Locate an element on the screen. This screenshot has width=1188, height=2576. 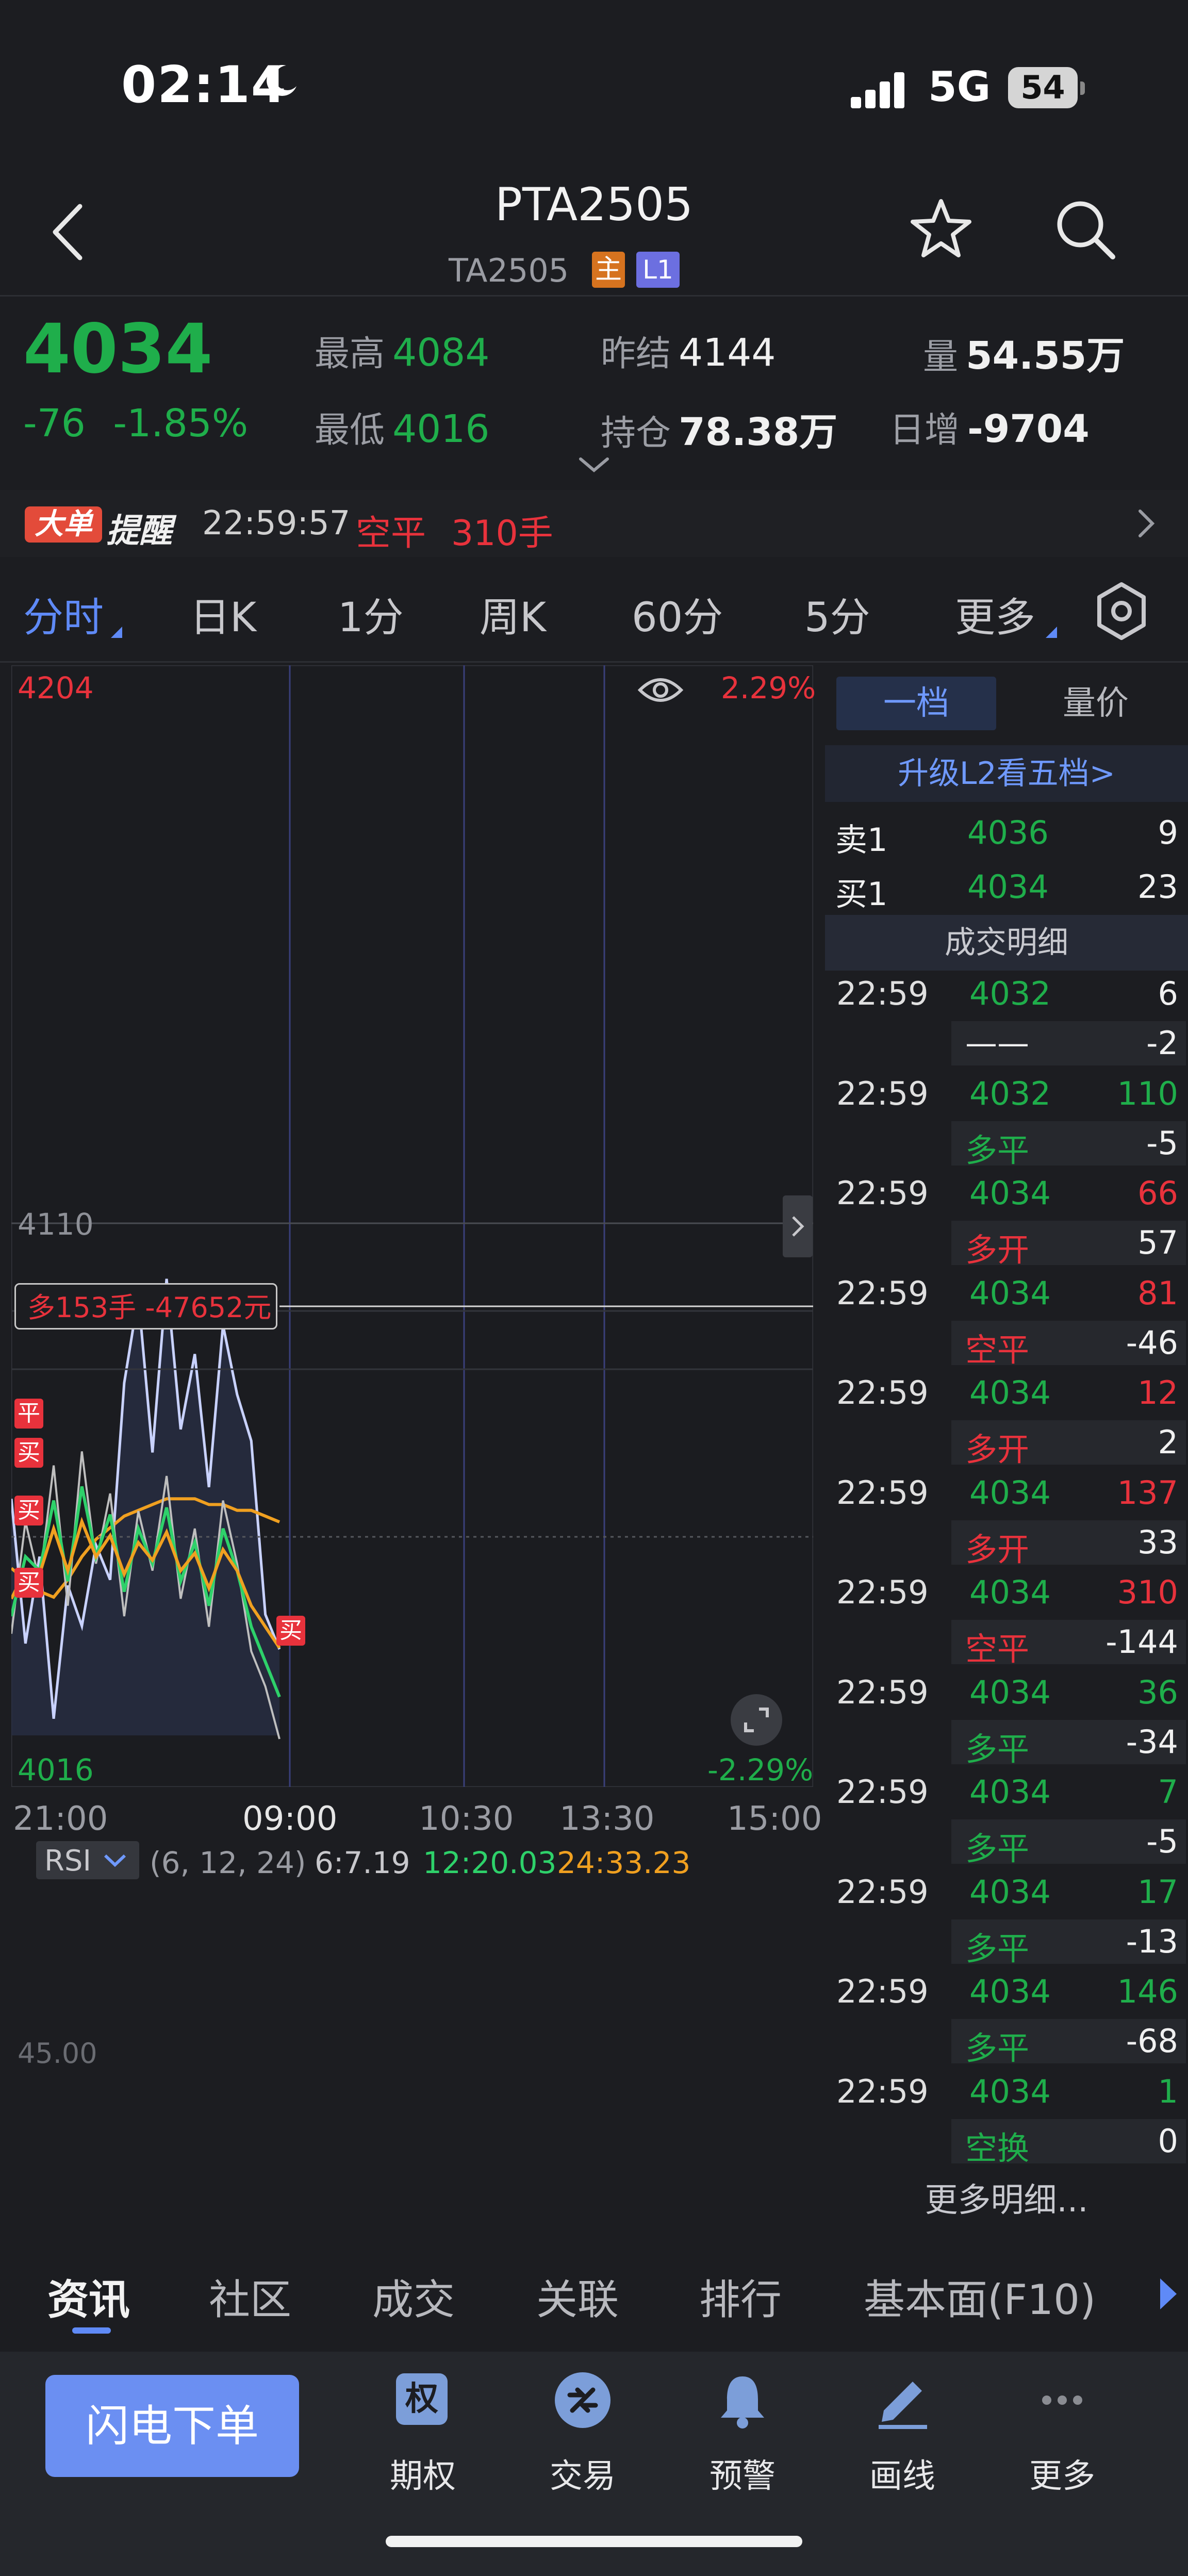
fullscreen-icon is located at coordinates (756, 1720).